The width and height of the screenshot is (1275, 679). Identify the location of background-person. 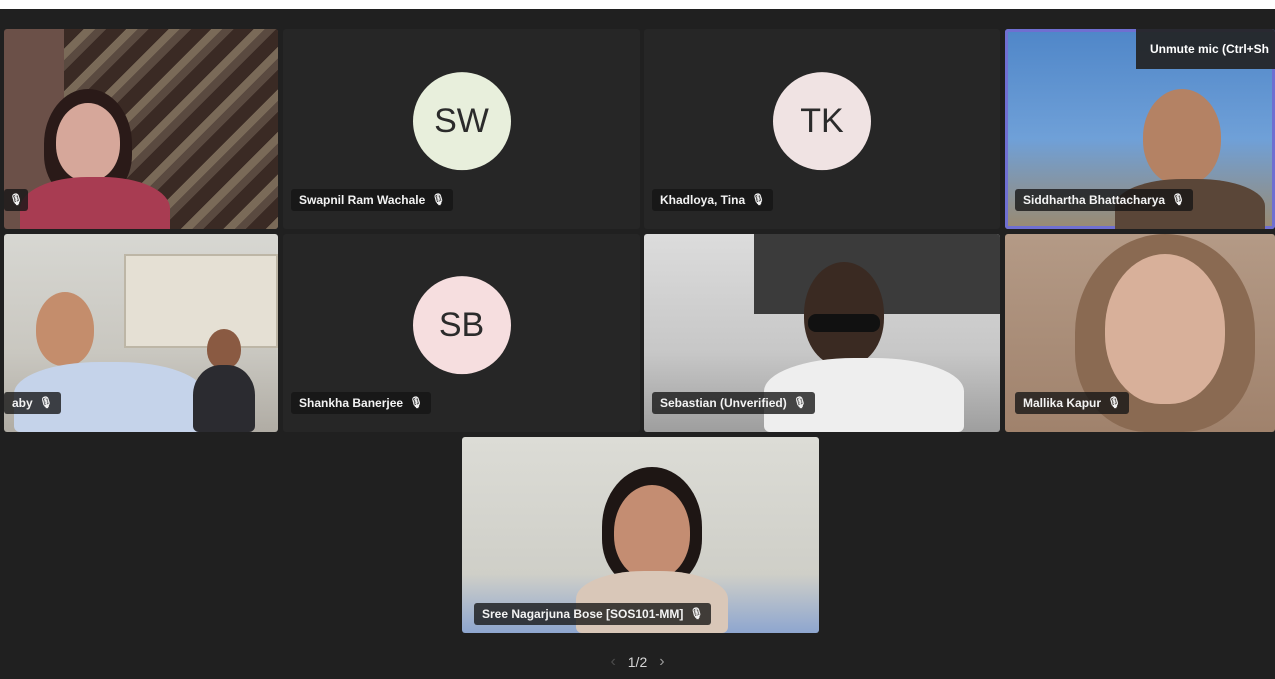
(224, 380).